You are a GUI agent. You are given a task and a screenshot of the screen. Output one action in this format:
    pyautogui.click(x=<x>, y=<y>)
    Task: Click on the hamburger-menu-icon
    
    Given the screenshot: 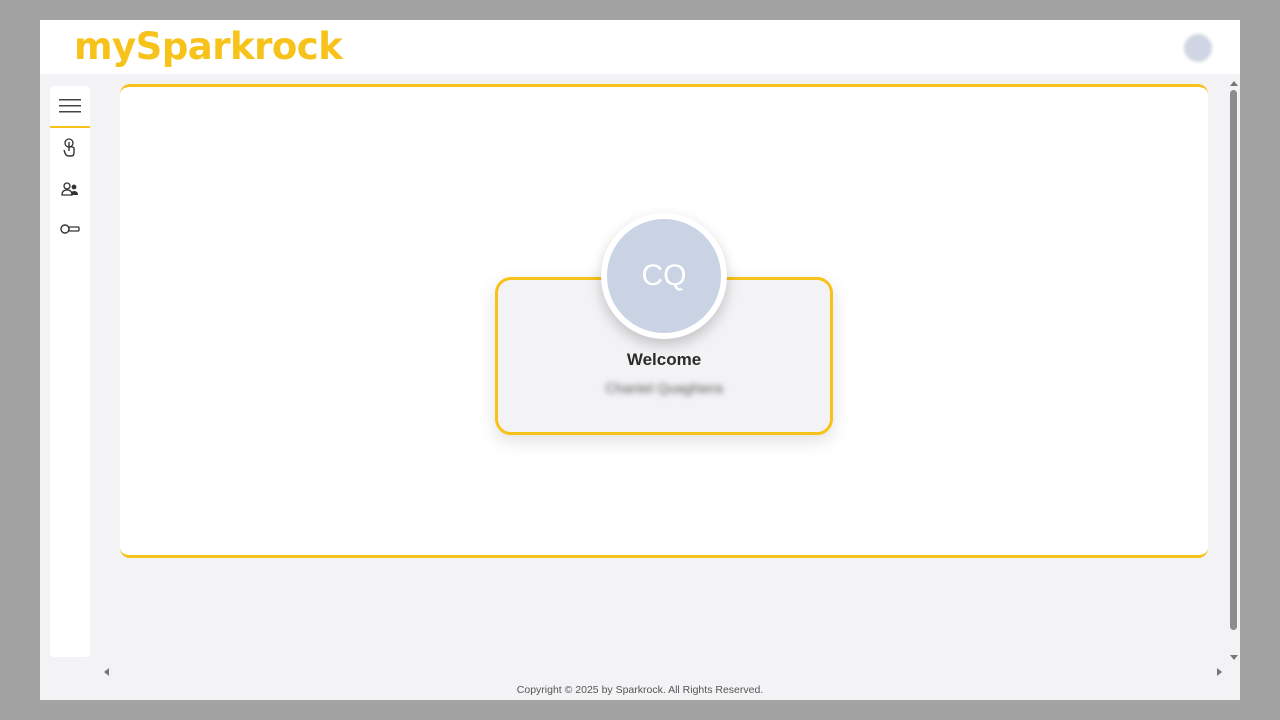 What is the action you would take?
    pyautogui.click(x=70, y=106)
    